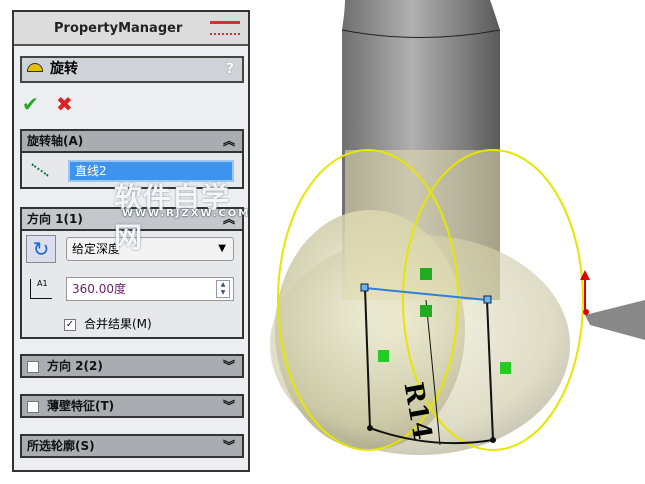  What do you see at coordinates (35, 67) in the screenshot?
I see `revolve-feature-icon` at bounding box center [35, 67].